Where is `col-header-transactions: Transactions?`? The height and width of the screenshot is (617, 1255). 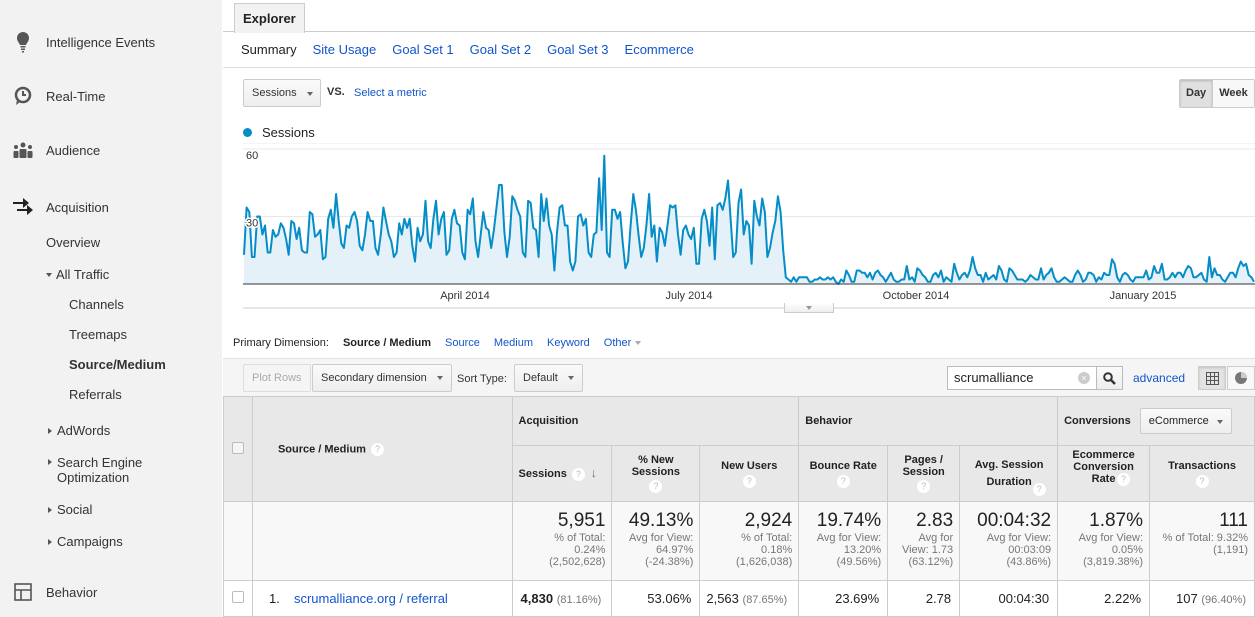
col-header-transactions: Transactions? is located at coordinates (1202, 473).